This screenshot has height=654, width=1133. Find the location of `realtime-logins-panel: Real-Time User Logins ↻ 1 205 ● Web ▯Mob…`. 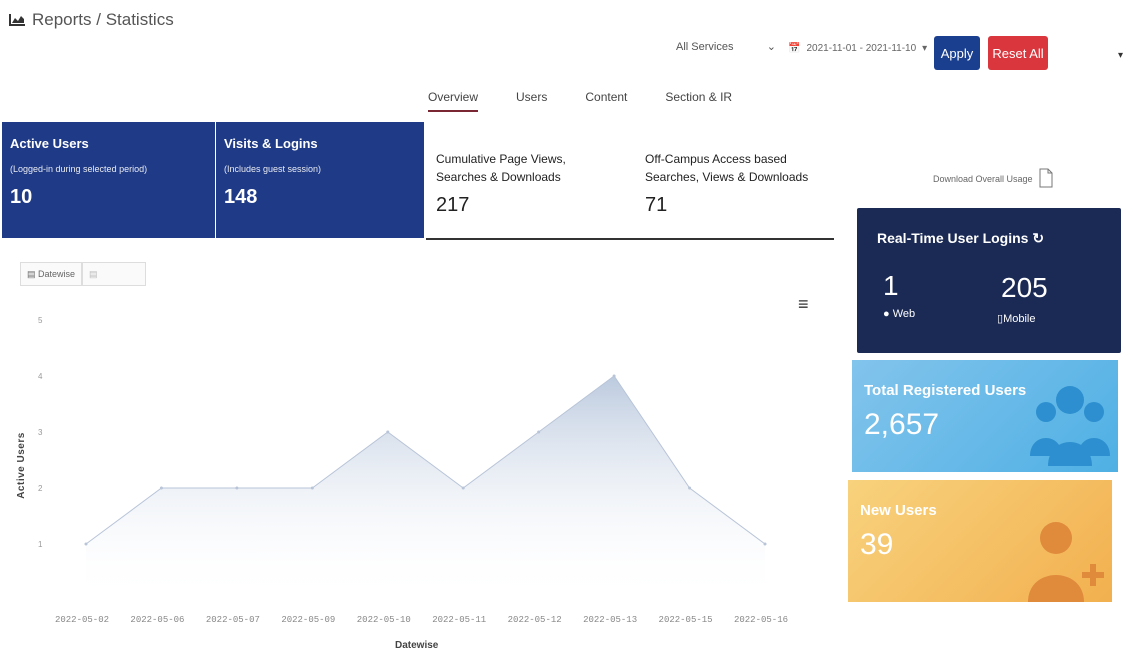

realtime-logins-panel: Real-Time User Logins ↻ 1 205 ● Web ▯Mob… is located at coordinates (989, 280).